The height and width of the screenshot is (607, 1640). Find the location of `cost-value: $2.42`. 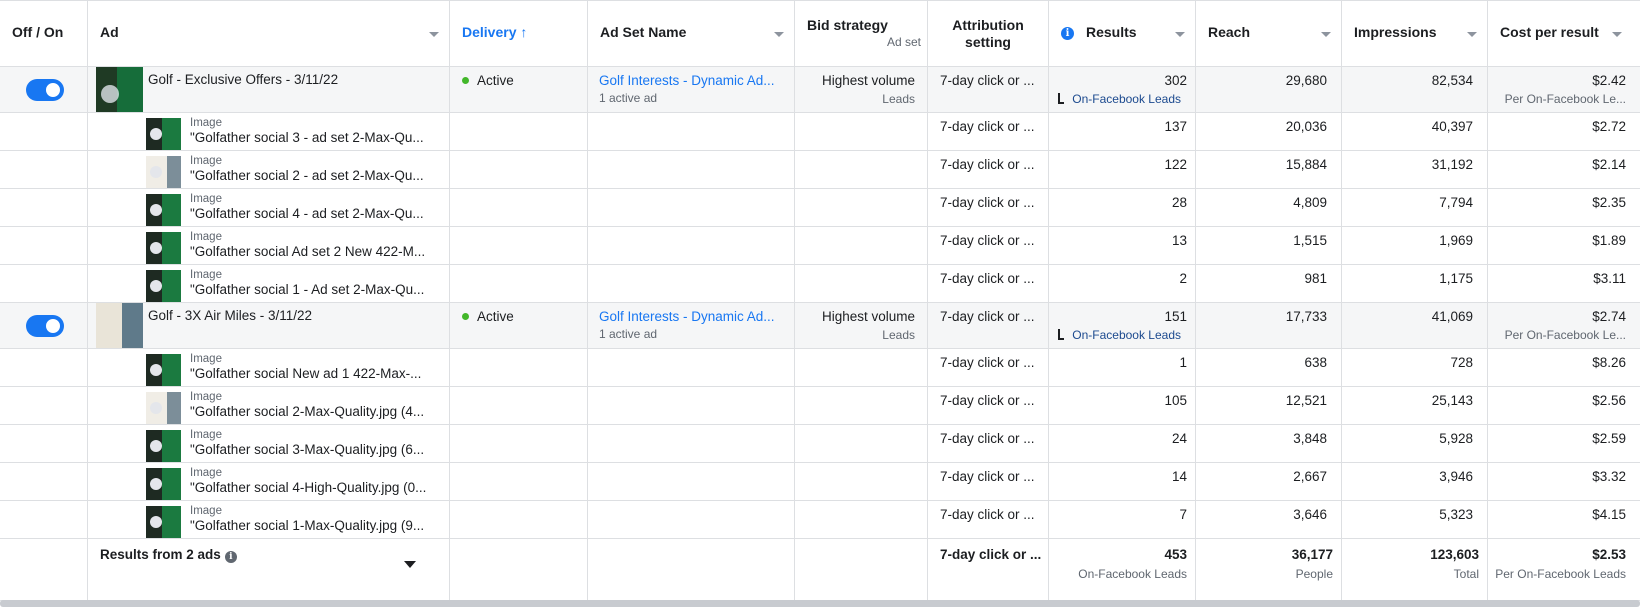

cost-value: $2.42 is located at coordinates (1609, 80).